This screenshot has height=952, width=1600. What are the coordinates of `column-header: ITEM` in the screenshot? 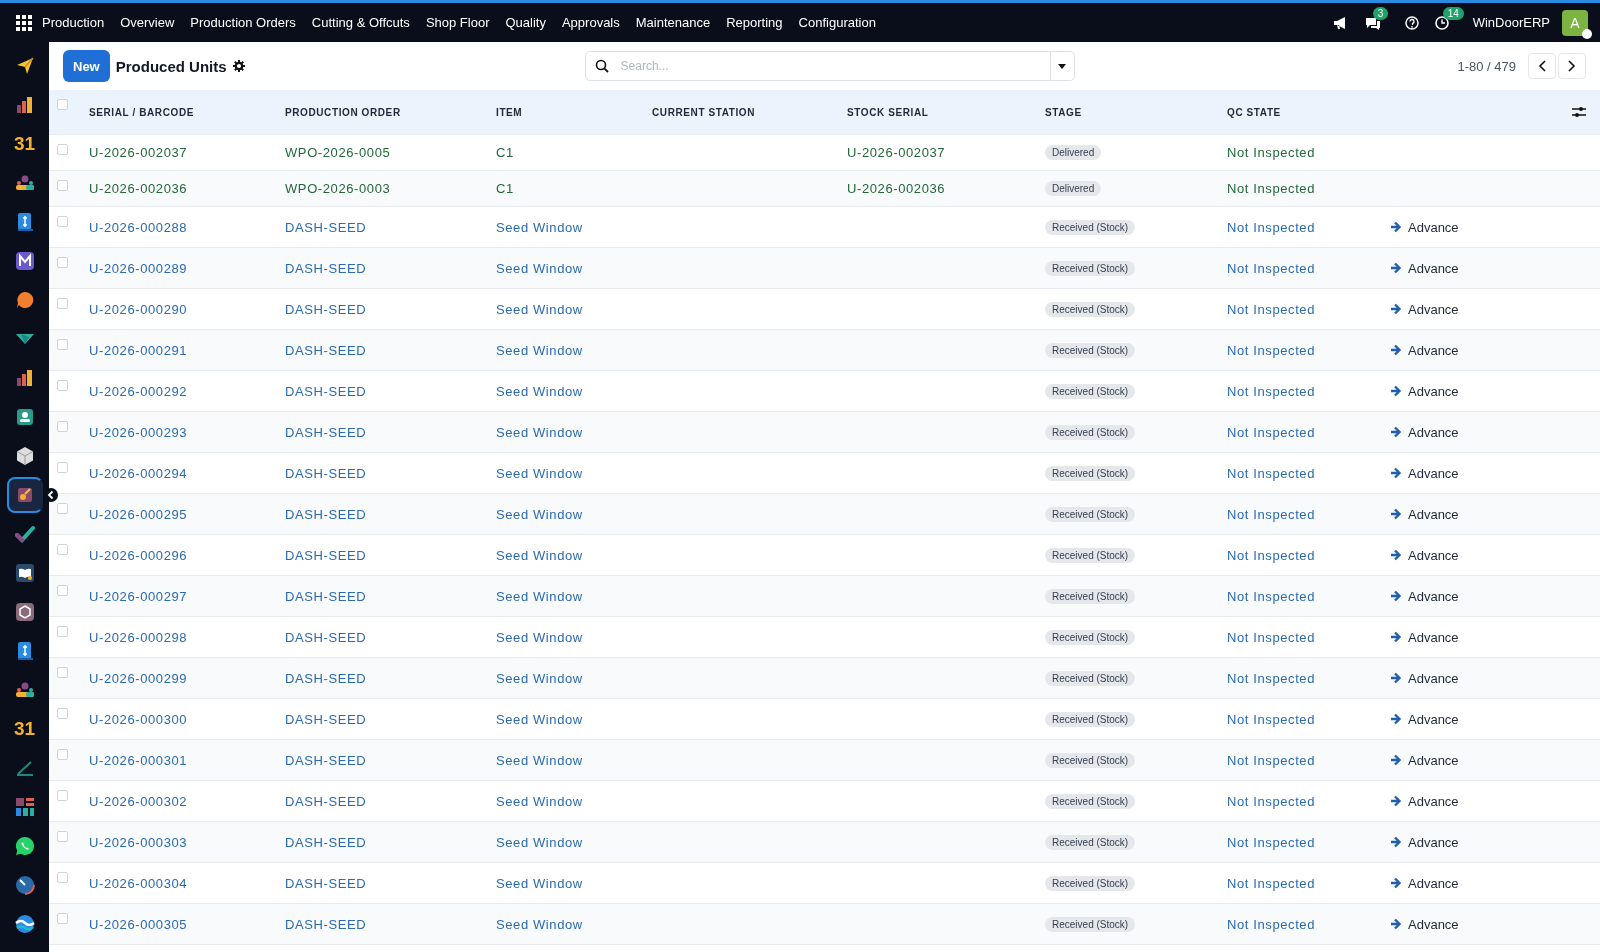 It's located at (574, 112).